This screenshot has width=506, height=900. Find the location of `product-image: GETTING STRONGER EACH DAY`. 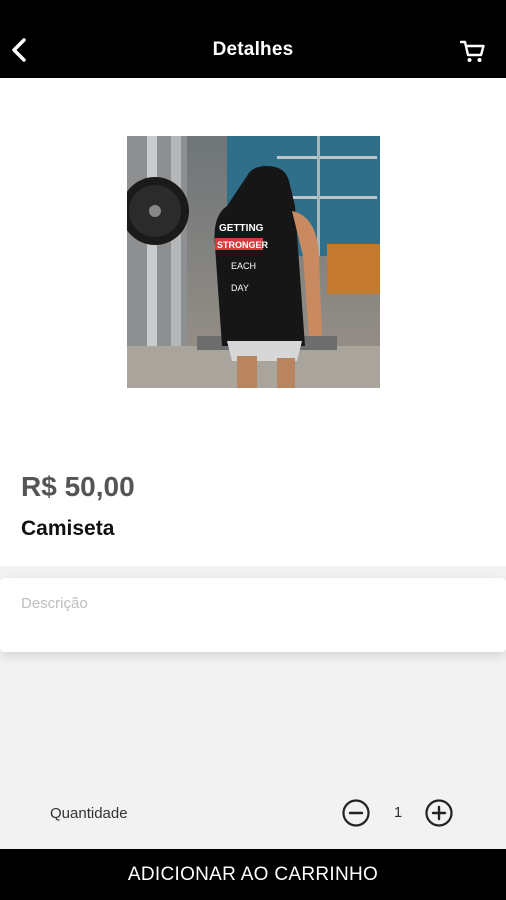

product-image: GETTING STRONGER EACH DAY is located at coordinates (253, 262).